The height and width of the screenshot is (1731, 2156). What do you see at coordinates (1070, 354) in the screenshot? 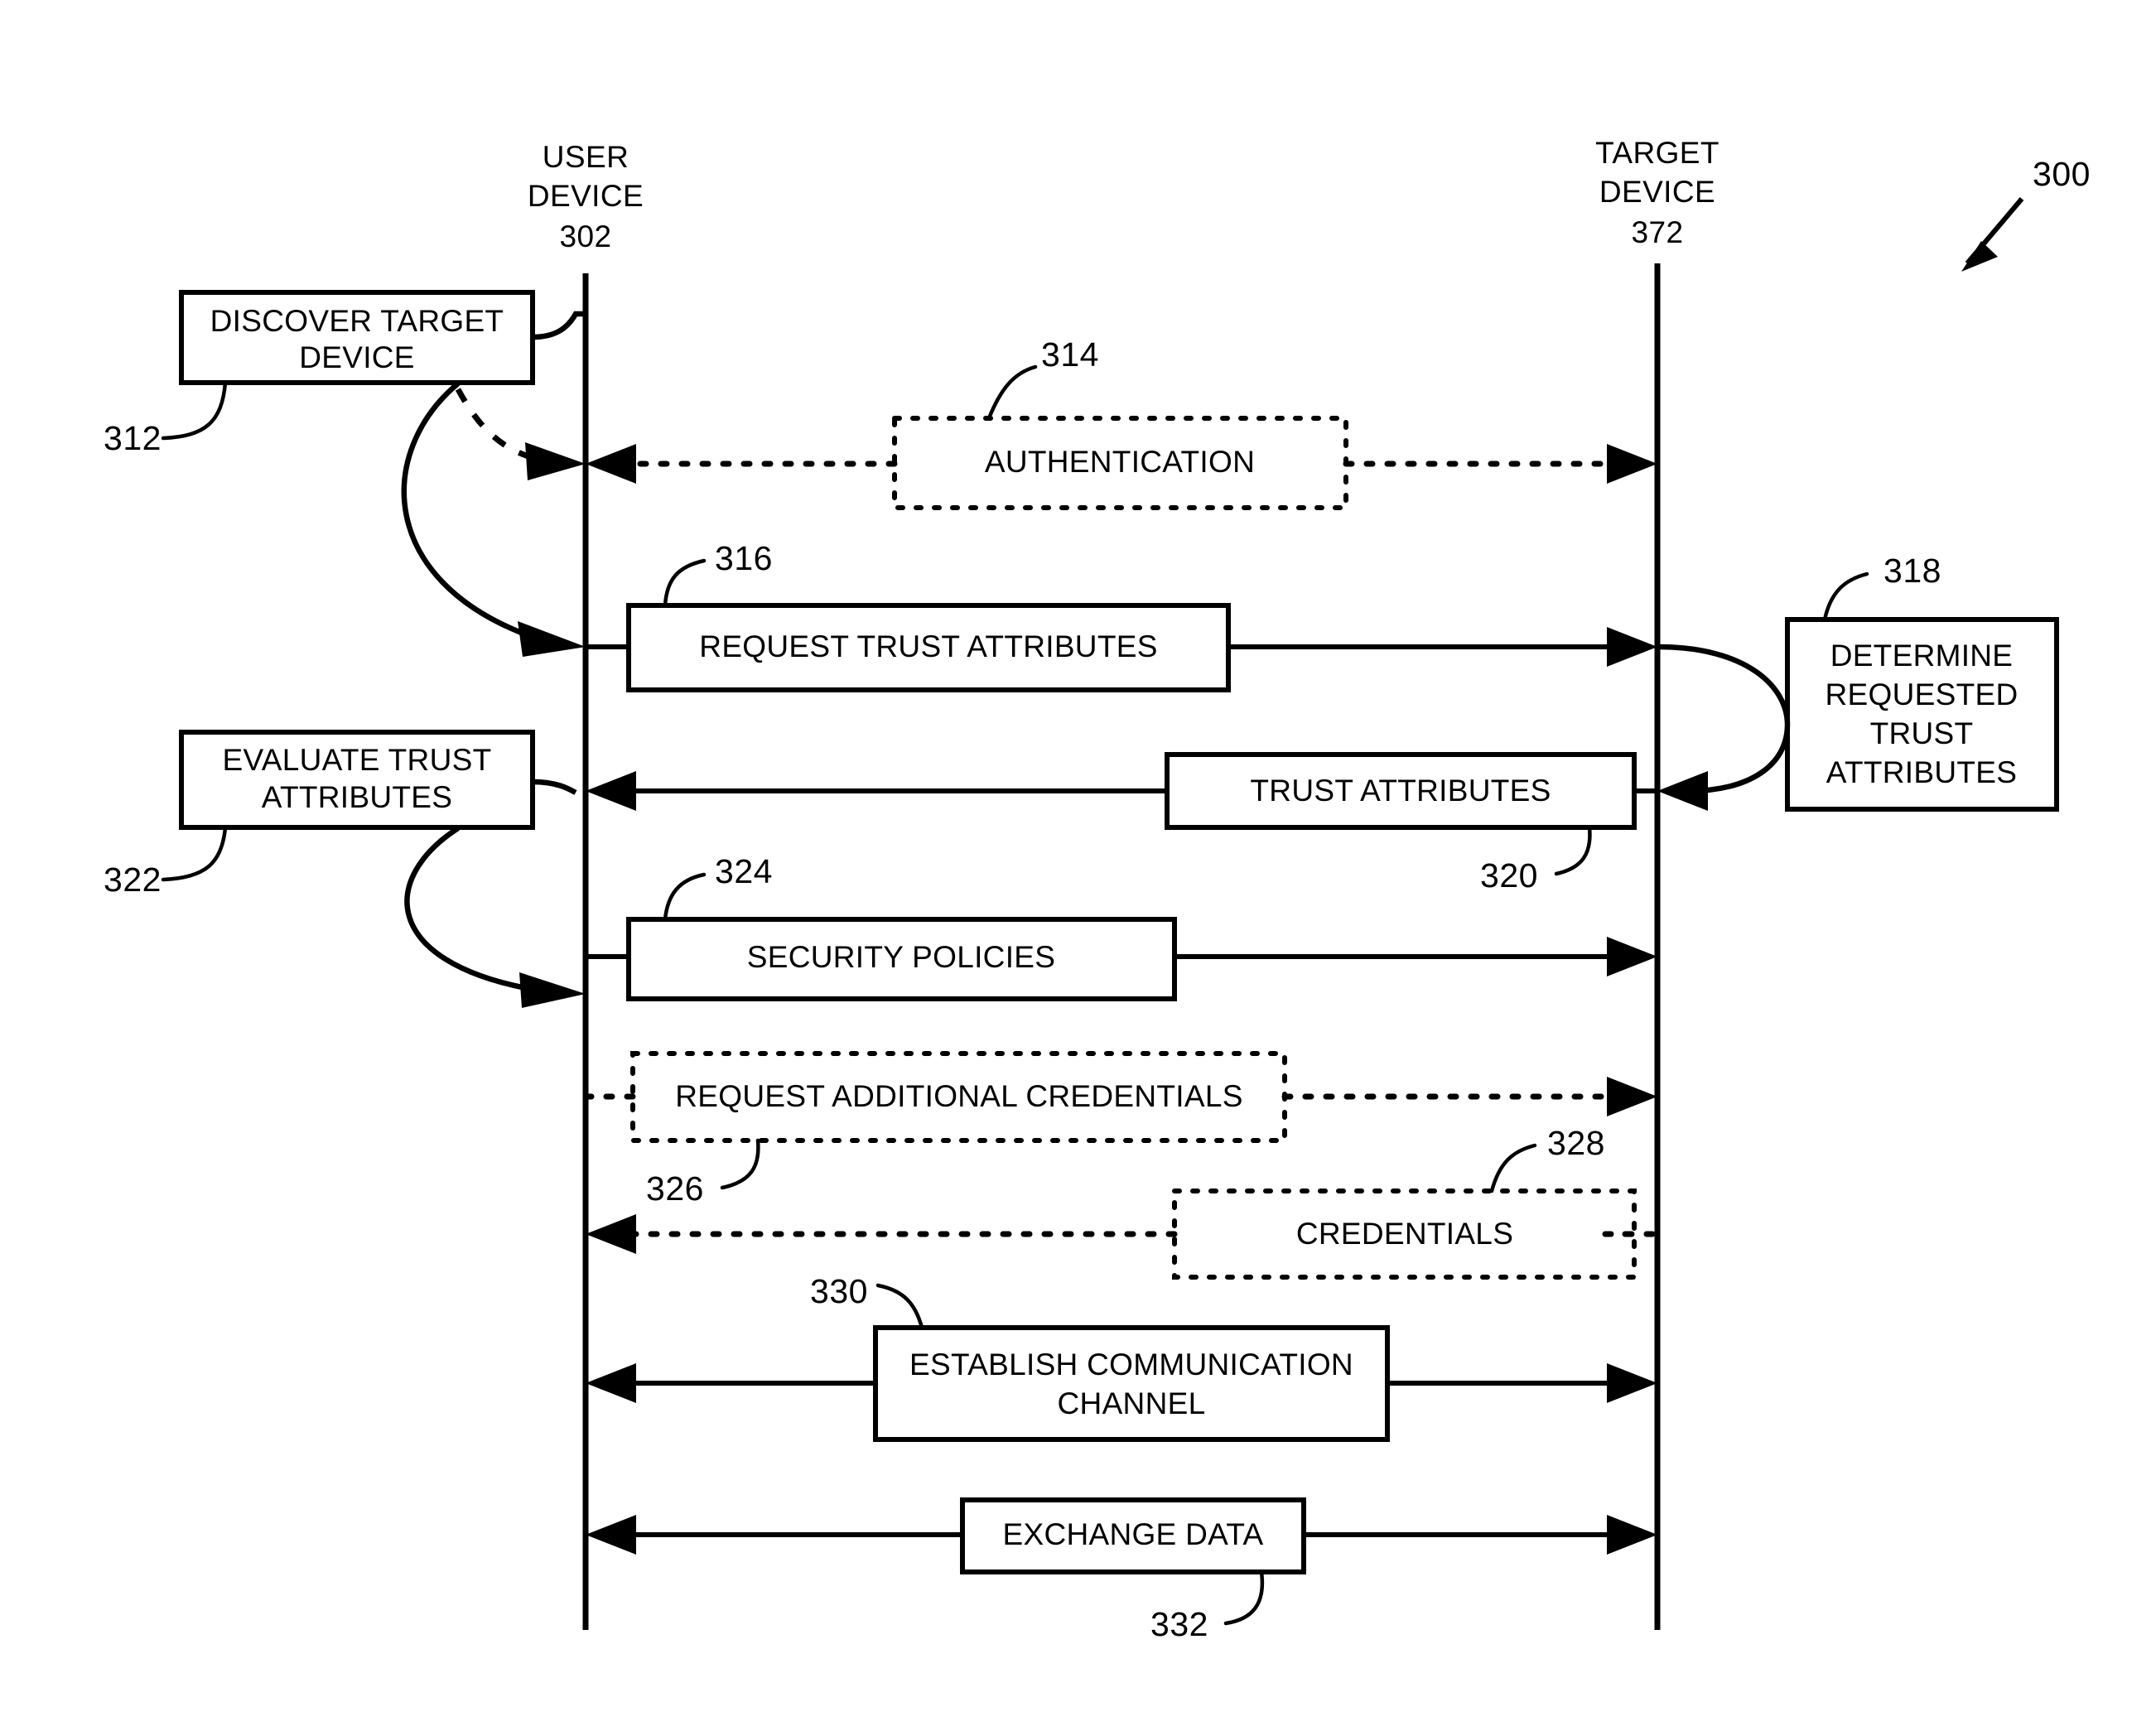
I see `ref-314-label: 314` at bounding box center [1070, 354].